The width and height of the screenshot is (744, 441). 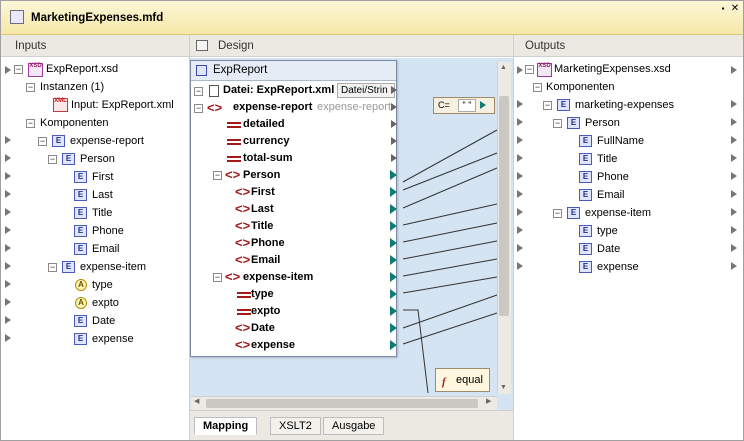 What do you see at coordinates (735, 9) in the screenshot?
I see `window-close-icon: ✕` at bounding box center [735, 9].